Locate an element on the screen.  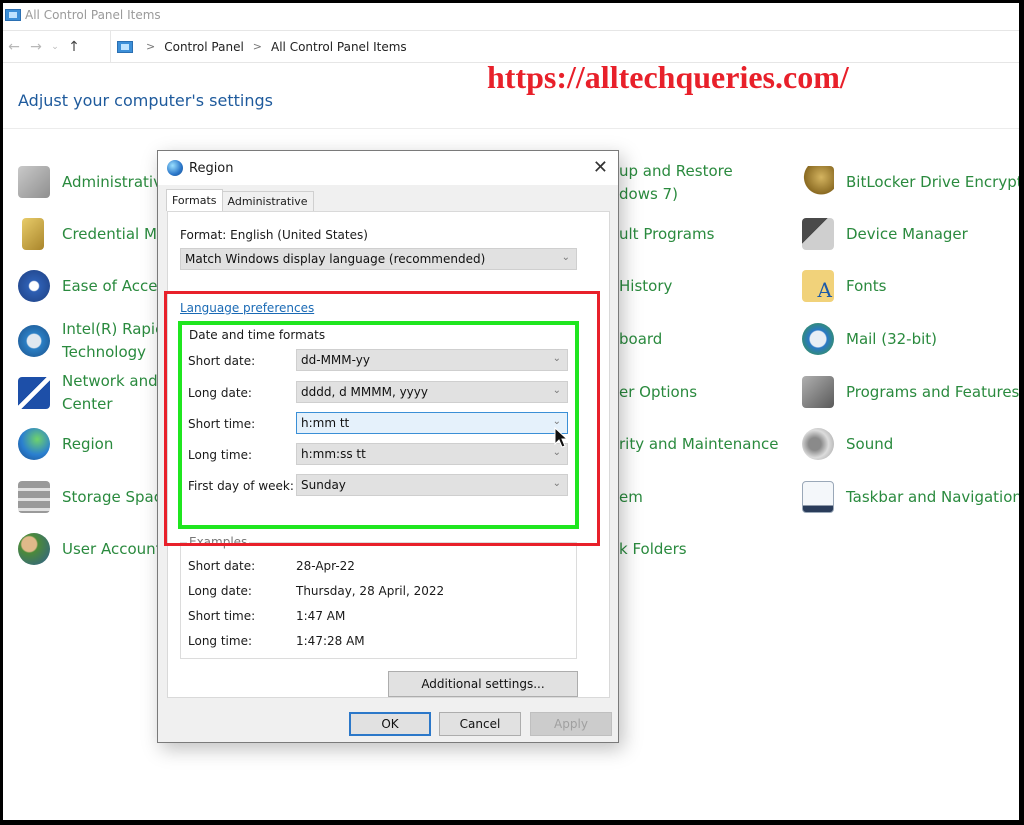
cp-item-administrative-tools: Administrativ is located at coordinates (88, 182).